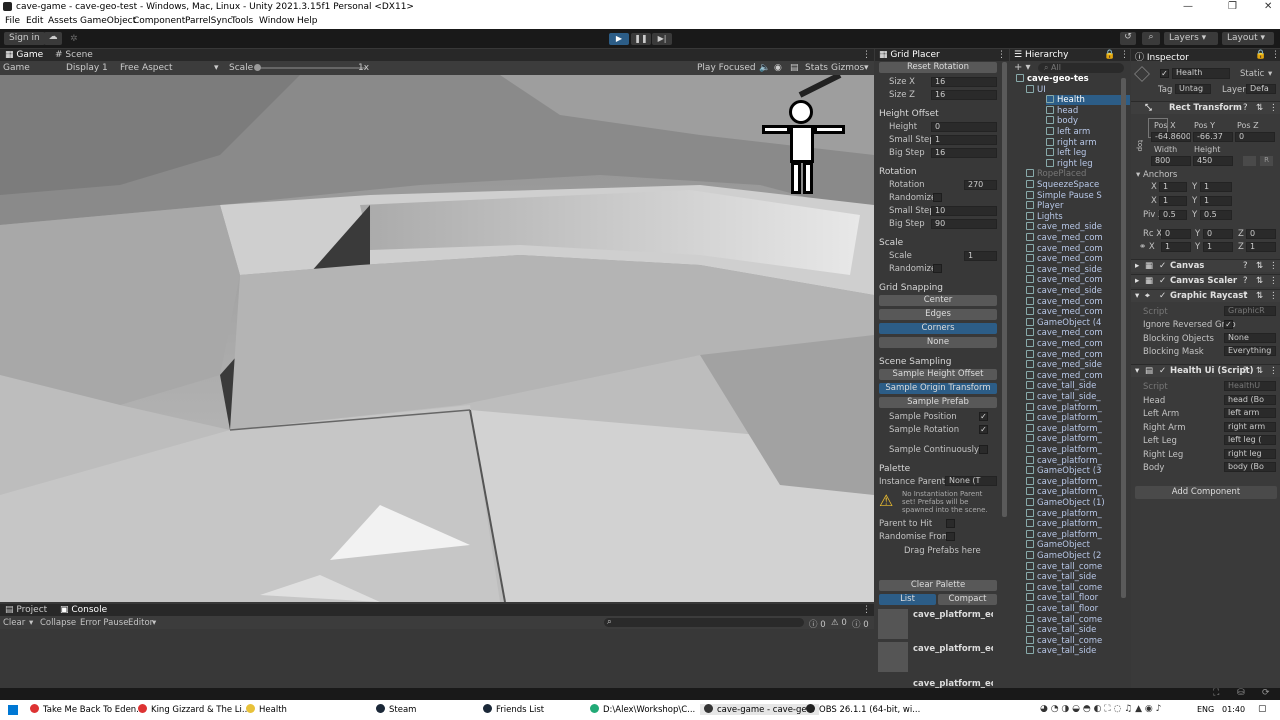  I want to click on bottom-panel-menu-icon: ⋮, so click(866, 610).